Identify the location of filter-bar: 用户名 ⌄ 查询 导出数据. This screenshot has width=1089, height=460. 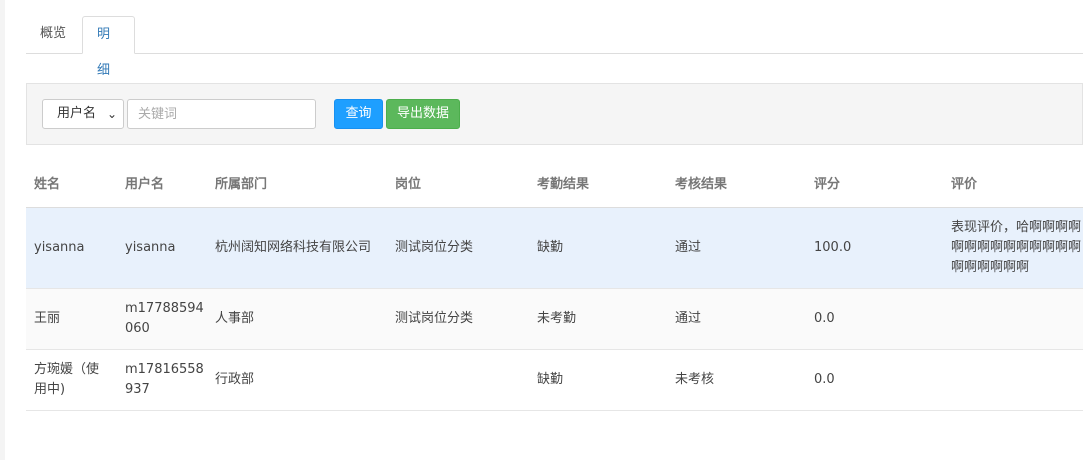
(554, 114).